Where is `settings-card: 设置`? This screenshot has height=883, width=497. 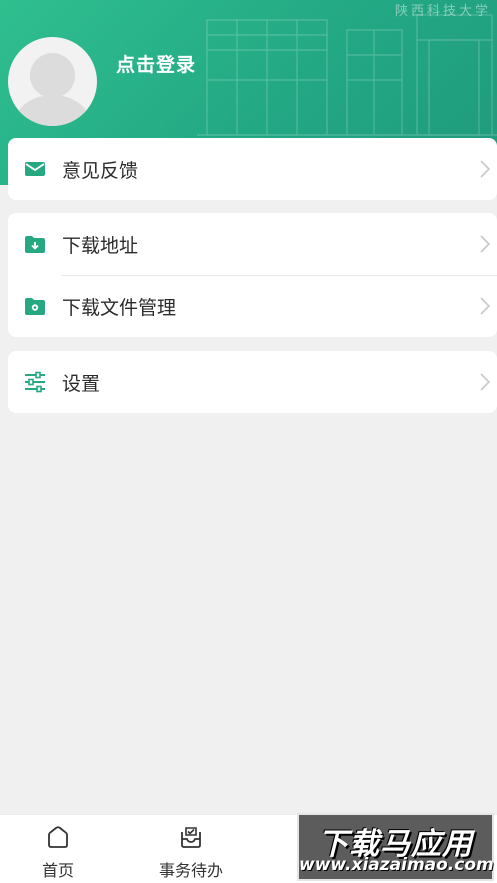 settings-card: 设置 is located at coordinates (252, 382).